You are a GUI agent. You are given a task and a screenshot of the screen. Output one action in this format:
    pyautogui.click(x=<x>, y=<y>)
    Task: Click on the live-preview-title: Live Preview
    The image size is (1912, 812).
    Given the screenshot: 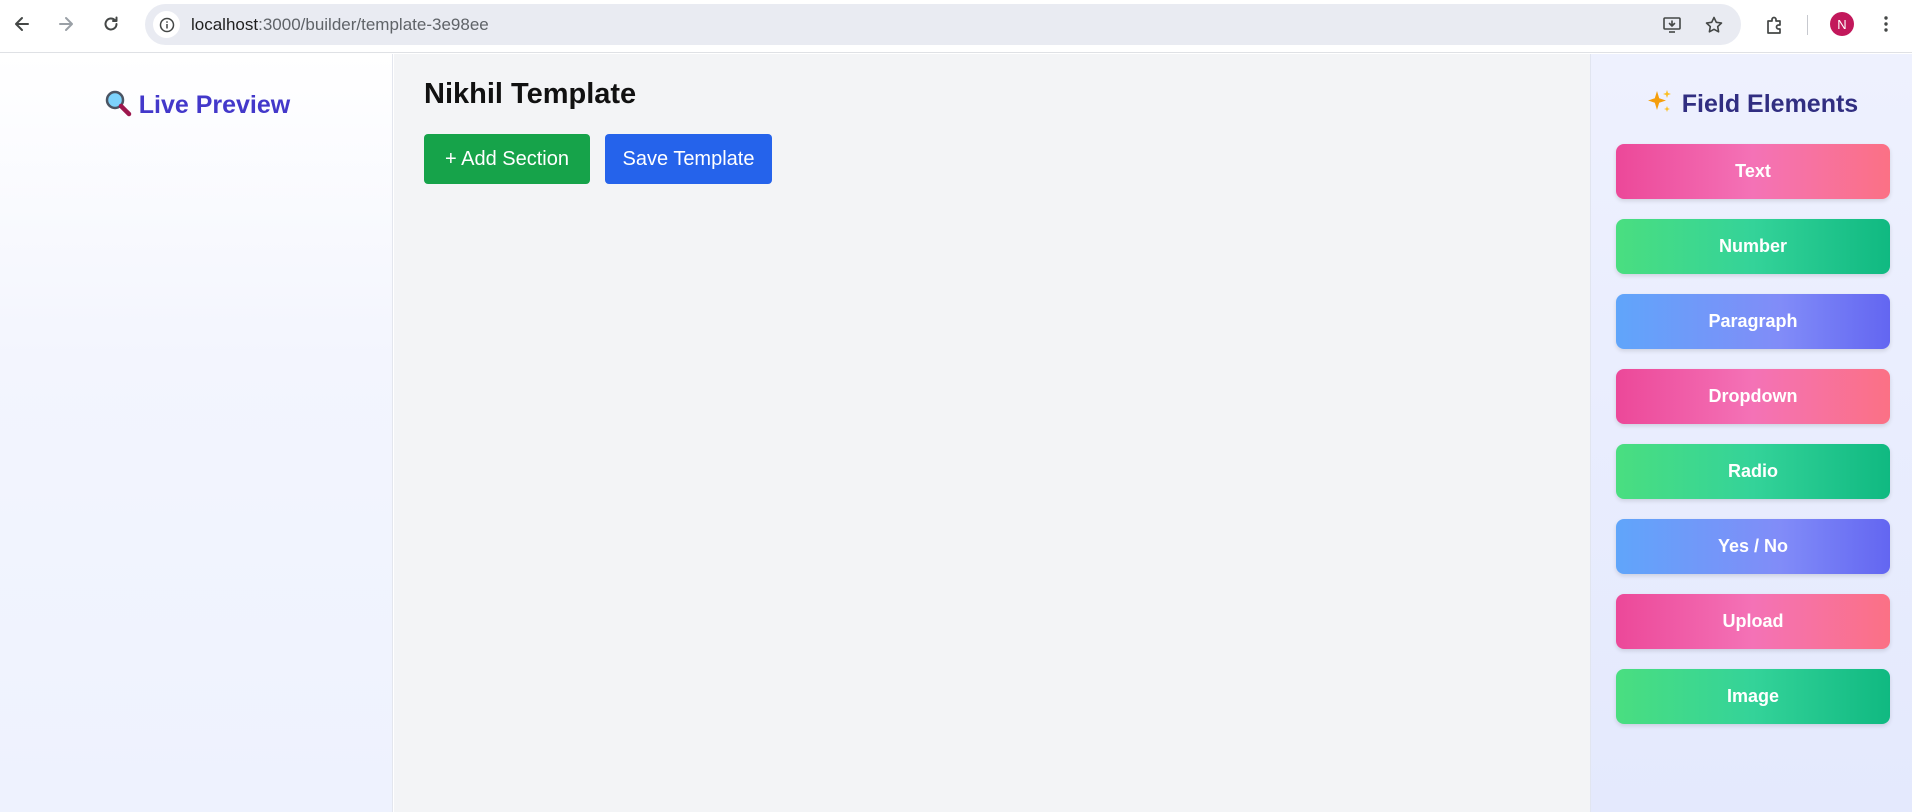 What is the action you would take?
    pyautogui.click(x=214, y=105)
    